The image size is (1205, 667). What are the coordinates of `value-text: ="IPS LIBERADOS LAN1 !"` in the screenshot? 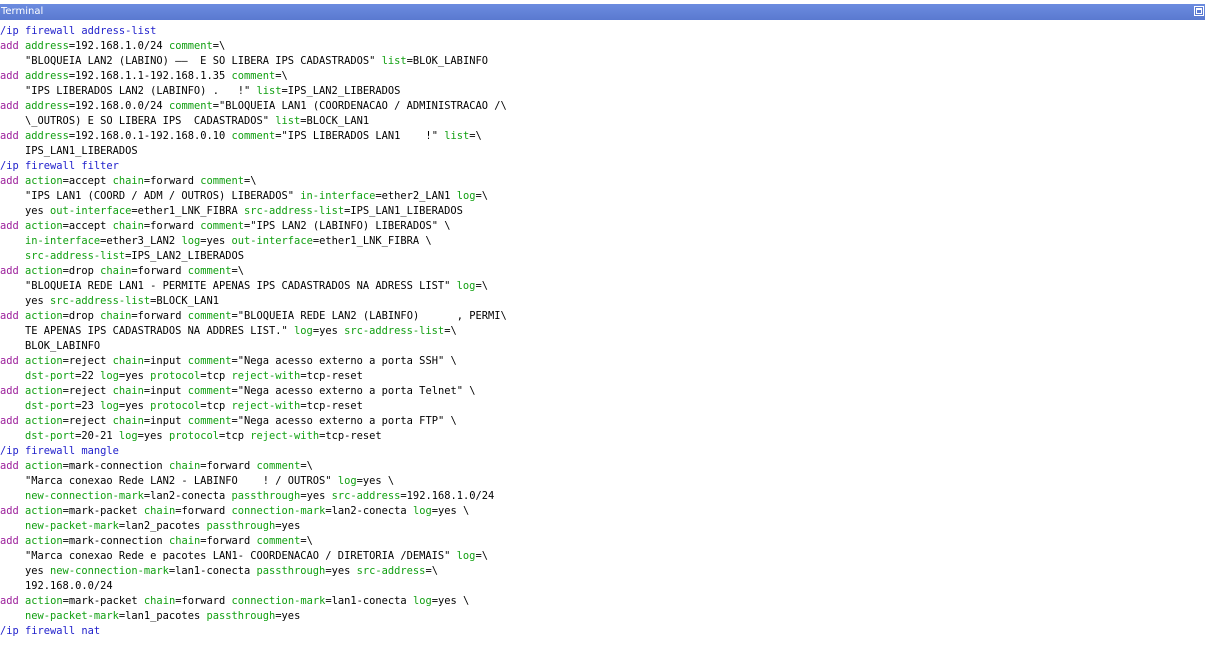 It's located at (360, 136).